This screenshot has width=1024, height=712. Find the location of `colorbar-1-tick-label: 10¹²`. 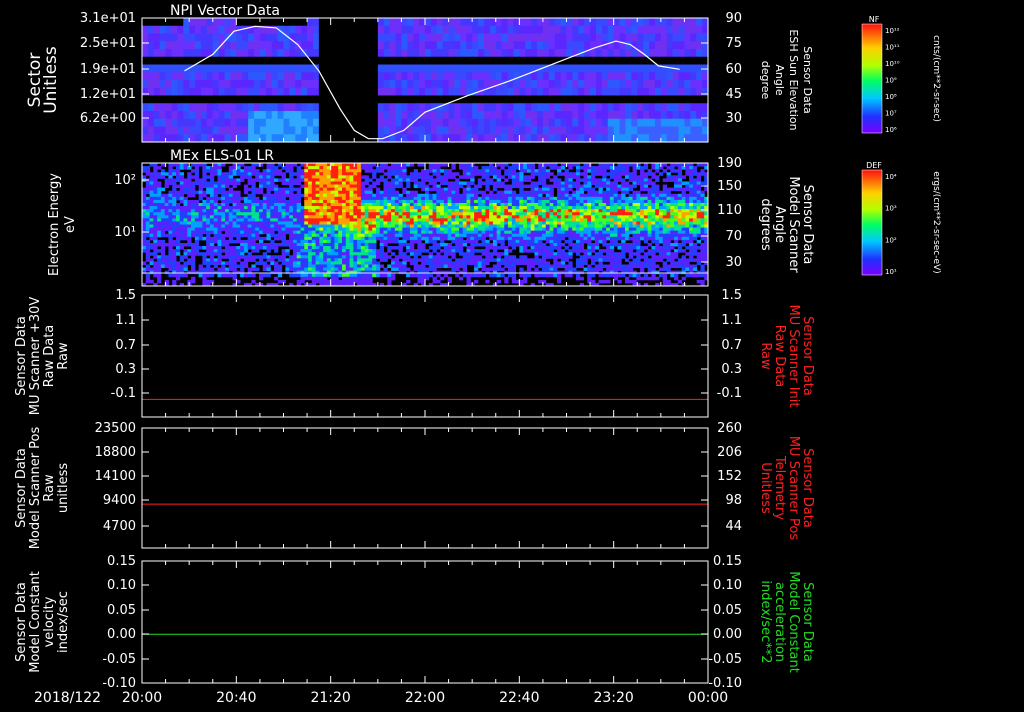

colorbar-1-tick-label: 10¹² is located at coordinates (892, 31).